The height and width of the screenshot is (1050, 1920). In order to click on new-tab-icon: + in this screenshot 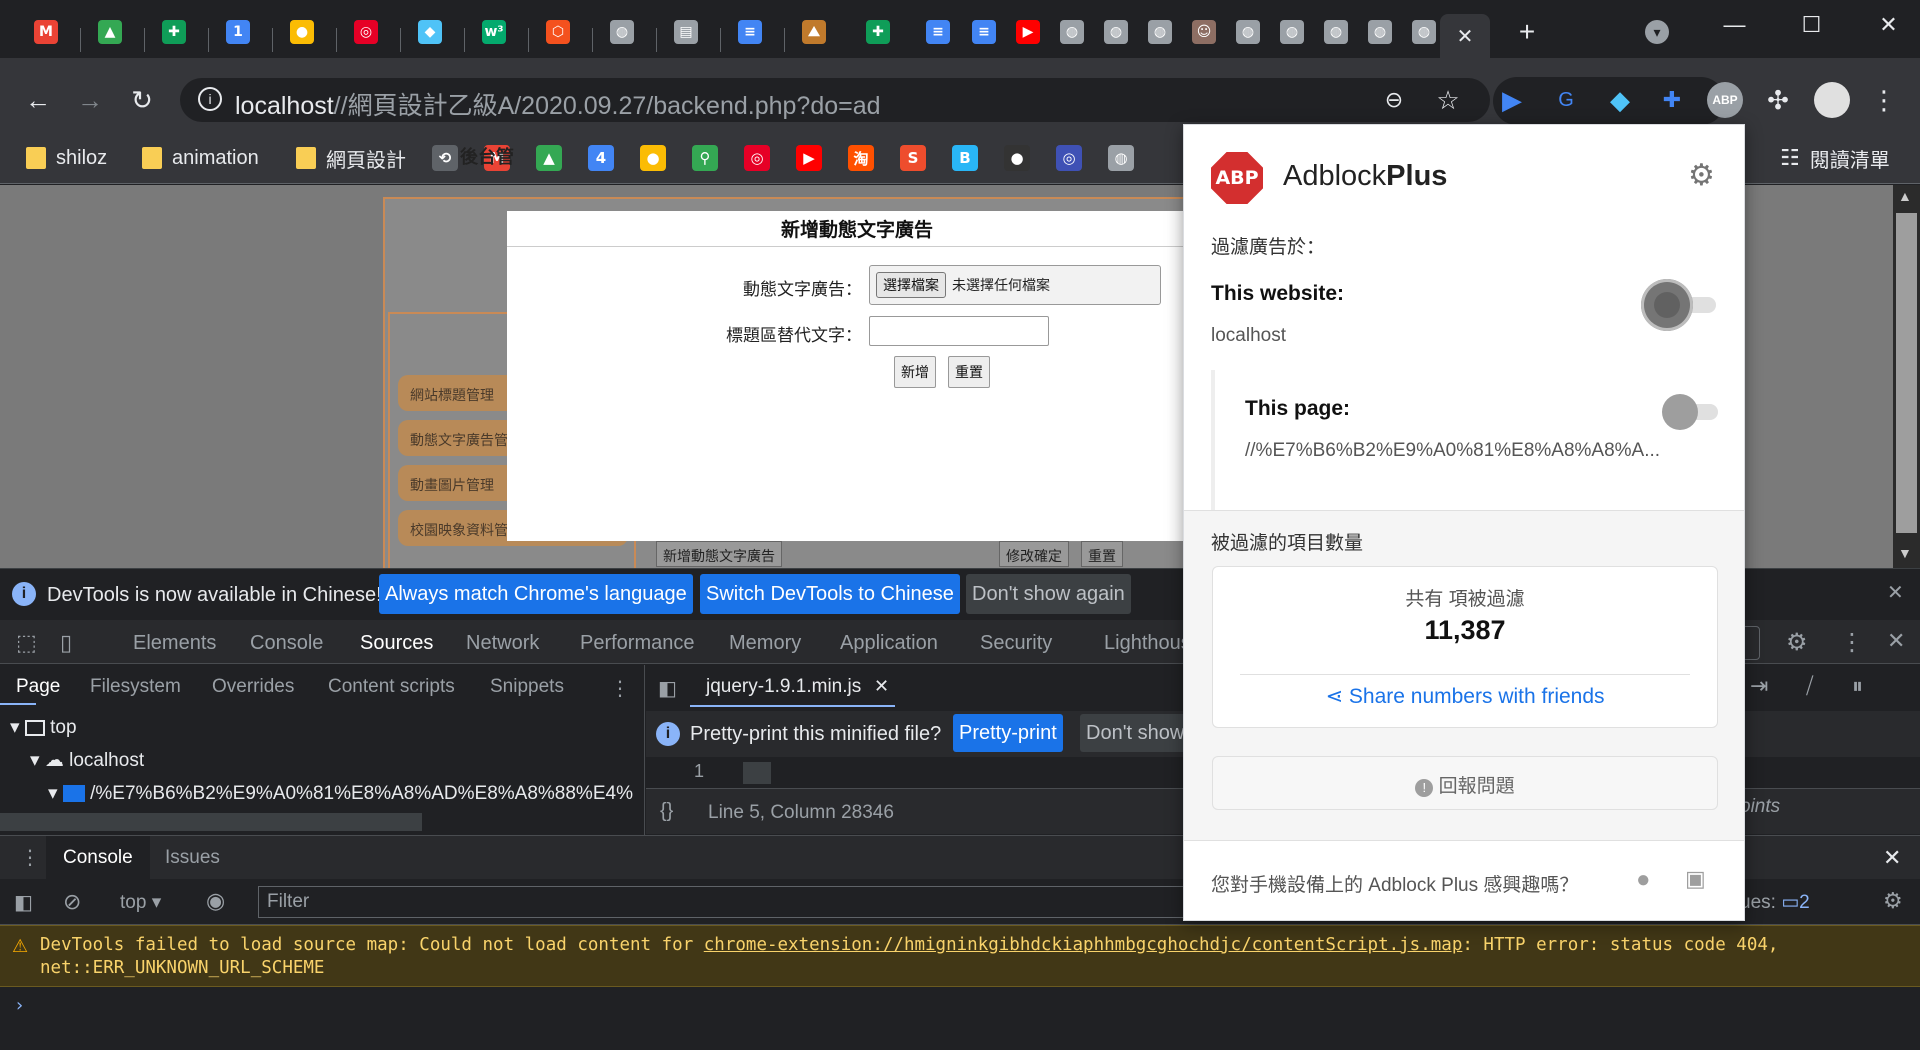, I will do `click(1527, 32)`.